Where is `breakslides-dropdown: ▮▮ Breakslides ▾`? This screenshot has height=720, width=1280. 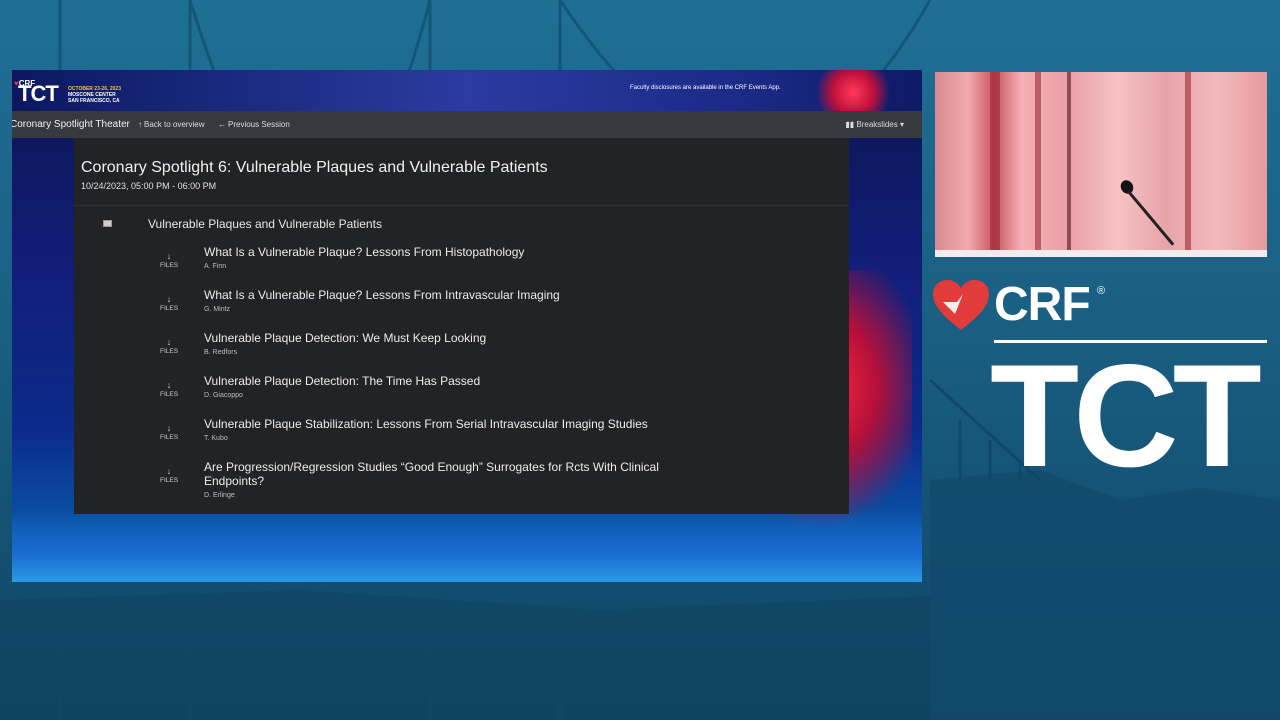 breakslides-dropdown: ▮▮ Breakslides ▾ is located at coordinates (874, 124).